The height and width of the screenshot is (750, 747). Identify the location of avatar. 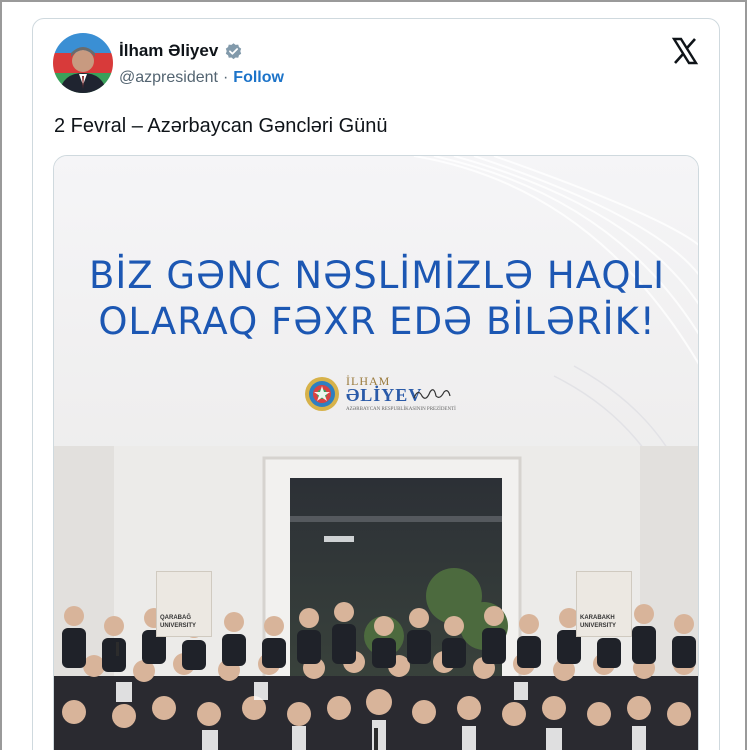
(83, 63).